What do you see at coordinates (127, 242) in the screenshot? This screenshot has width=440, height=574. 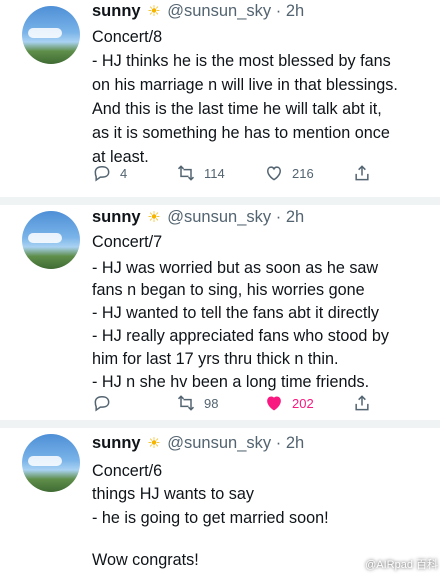 I see `tweet-text-line: Concert/7` at bounding box center [127, 242].